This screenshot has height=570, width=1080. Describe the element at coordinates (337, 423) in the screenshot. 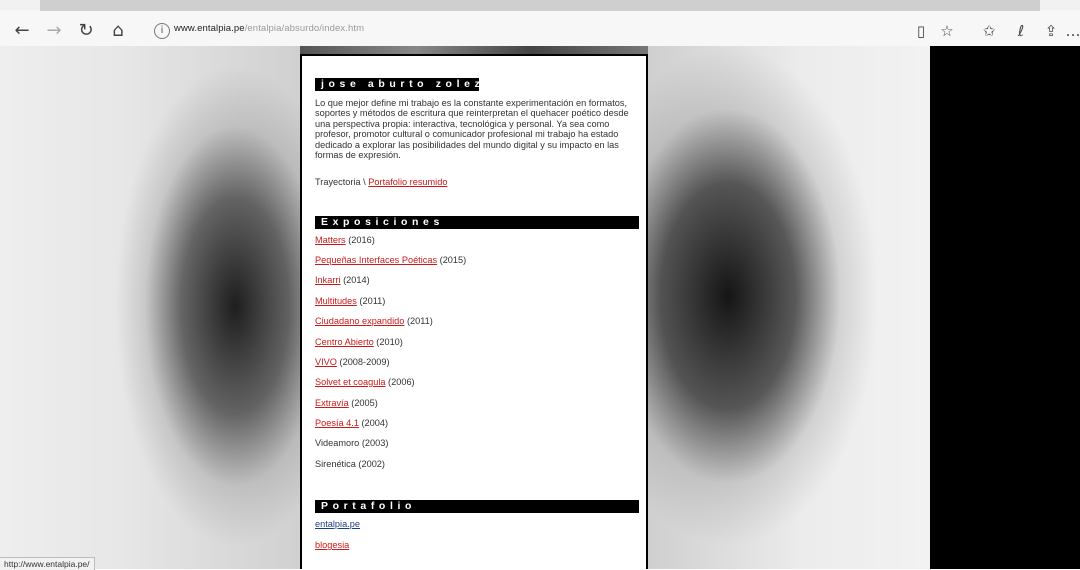

I see `exposicion-link: Poesía 4.1` at that location.